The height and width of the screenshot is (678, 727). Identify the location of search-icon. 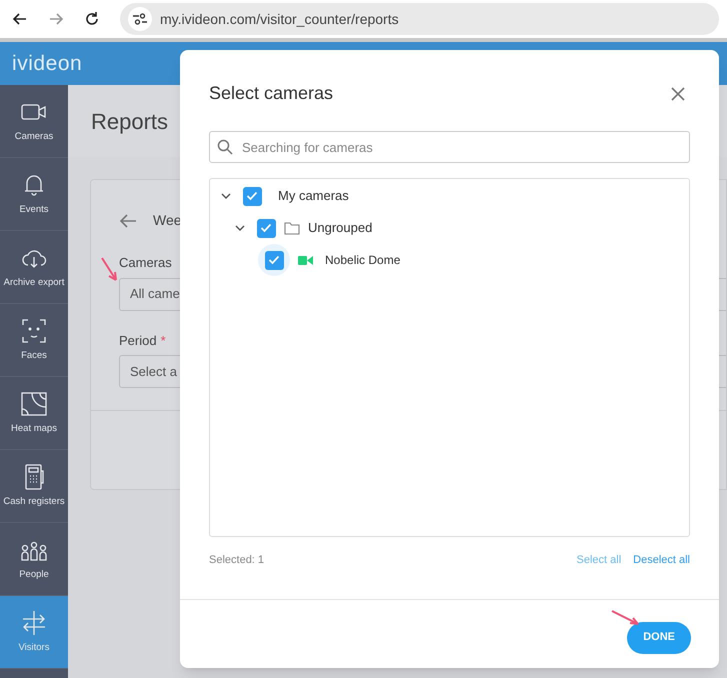
(225, 147).